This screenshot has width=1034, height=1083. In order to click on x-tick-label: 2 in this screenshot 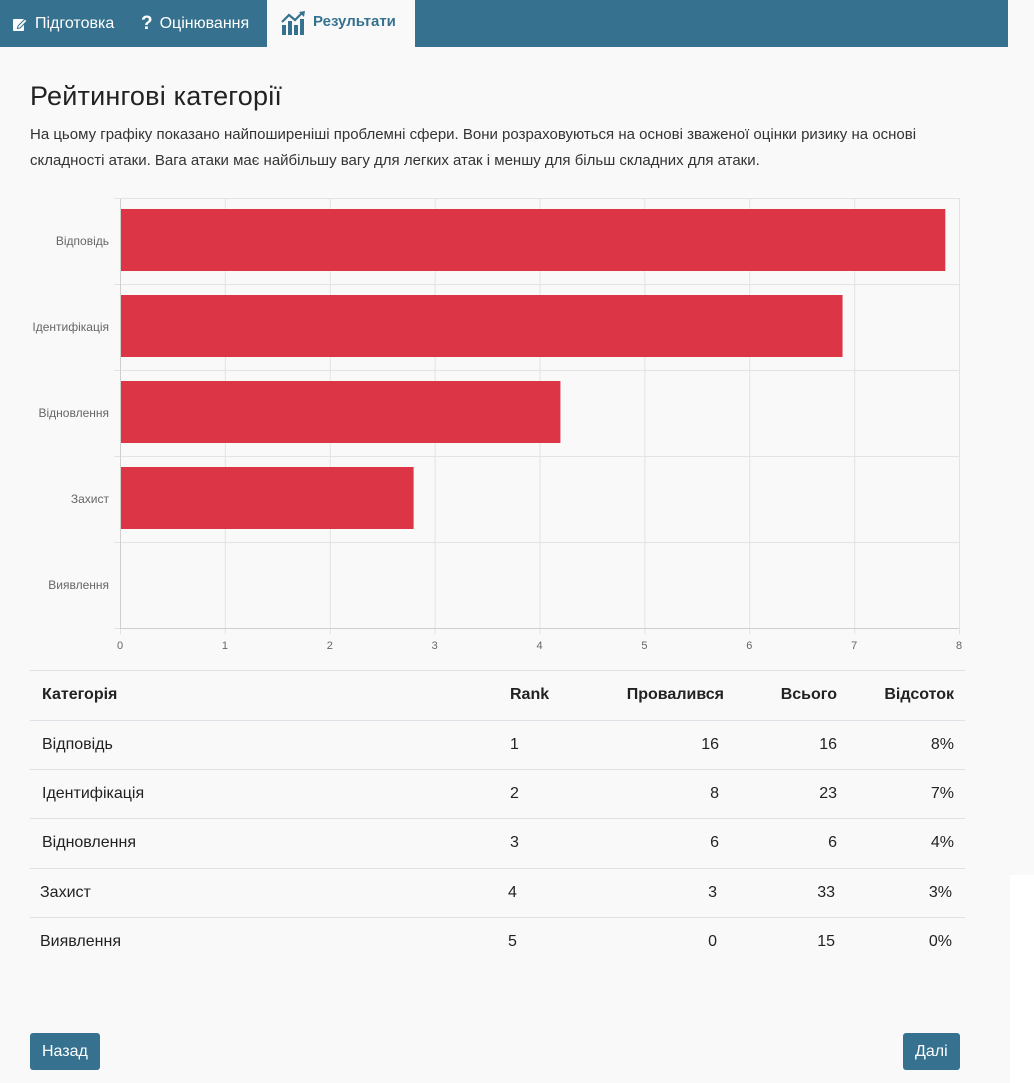, I will do `click(330, 646)`.